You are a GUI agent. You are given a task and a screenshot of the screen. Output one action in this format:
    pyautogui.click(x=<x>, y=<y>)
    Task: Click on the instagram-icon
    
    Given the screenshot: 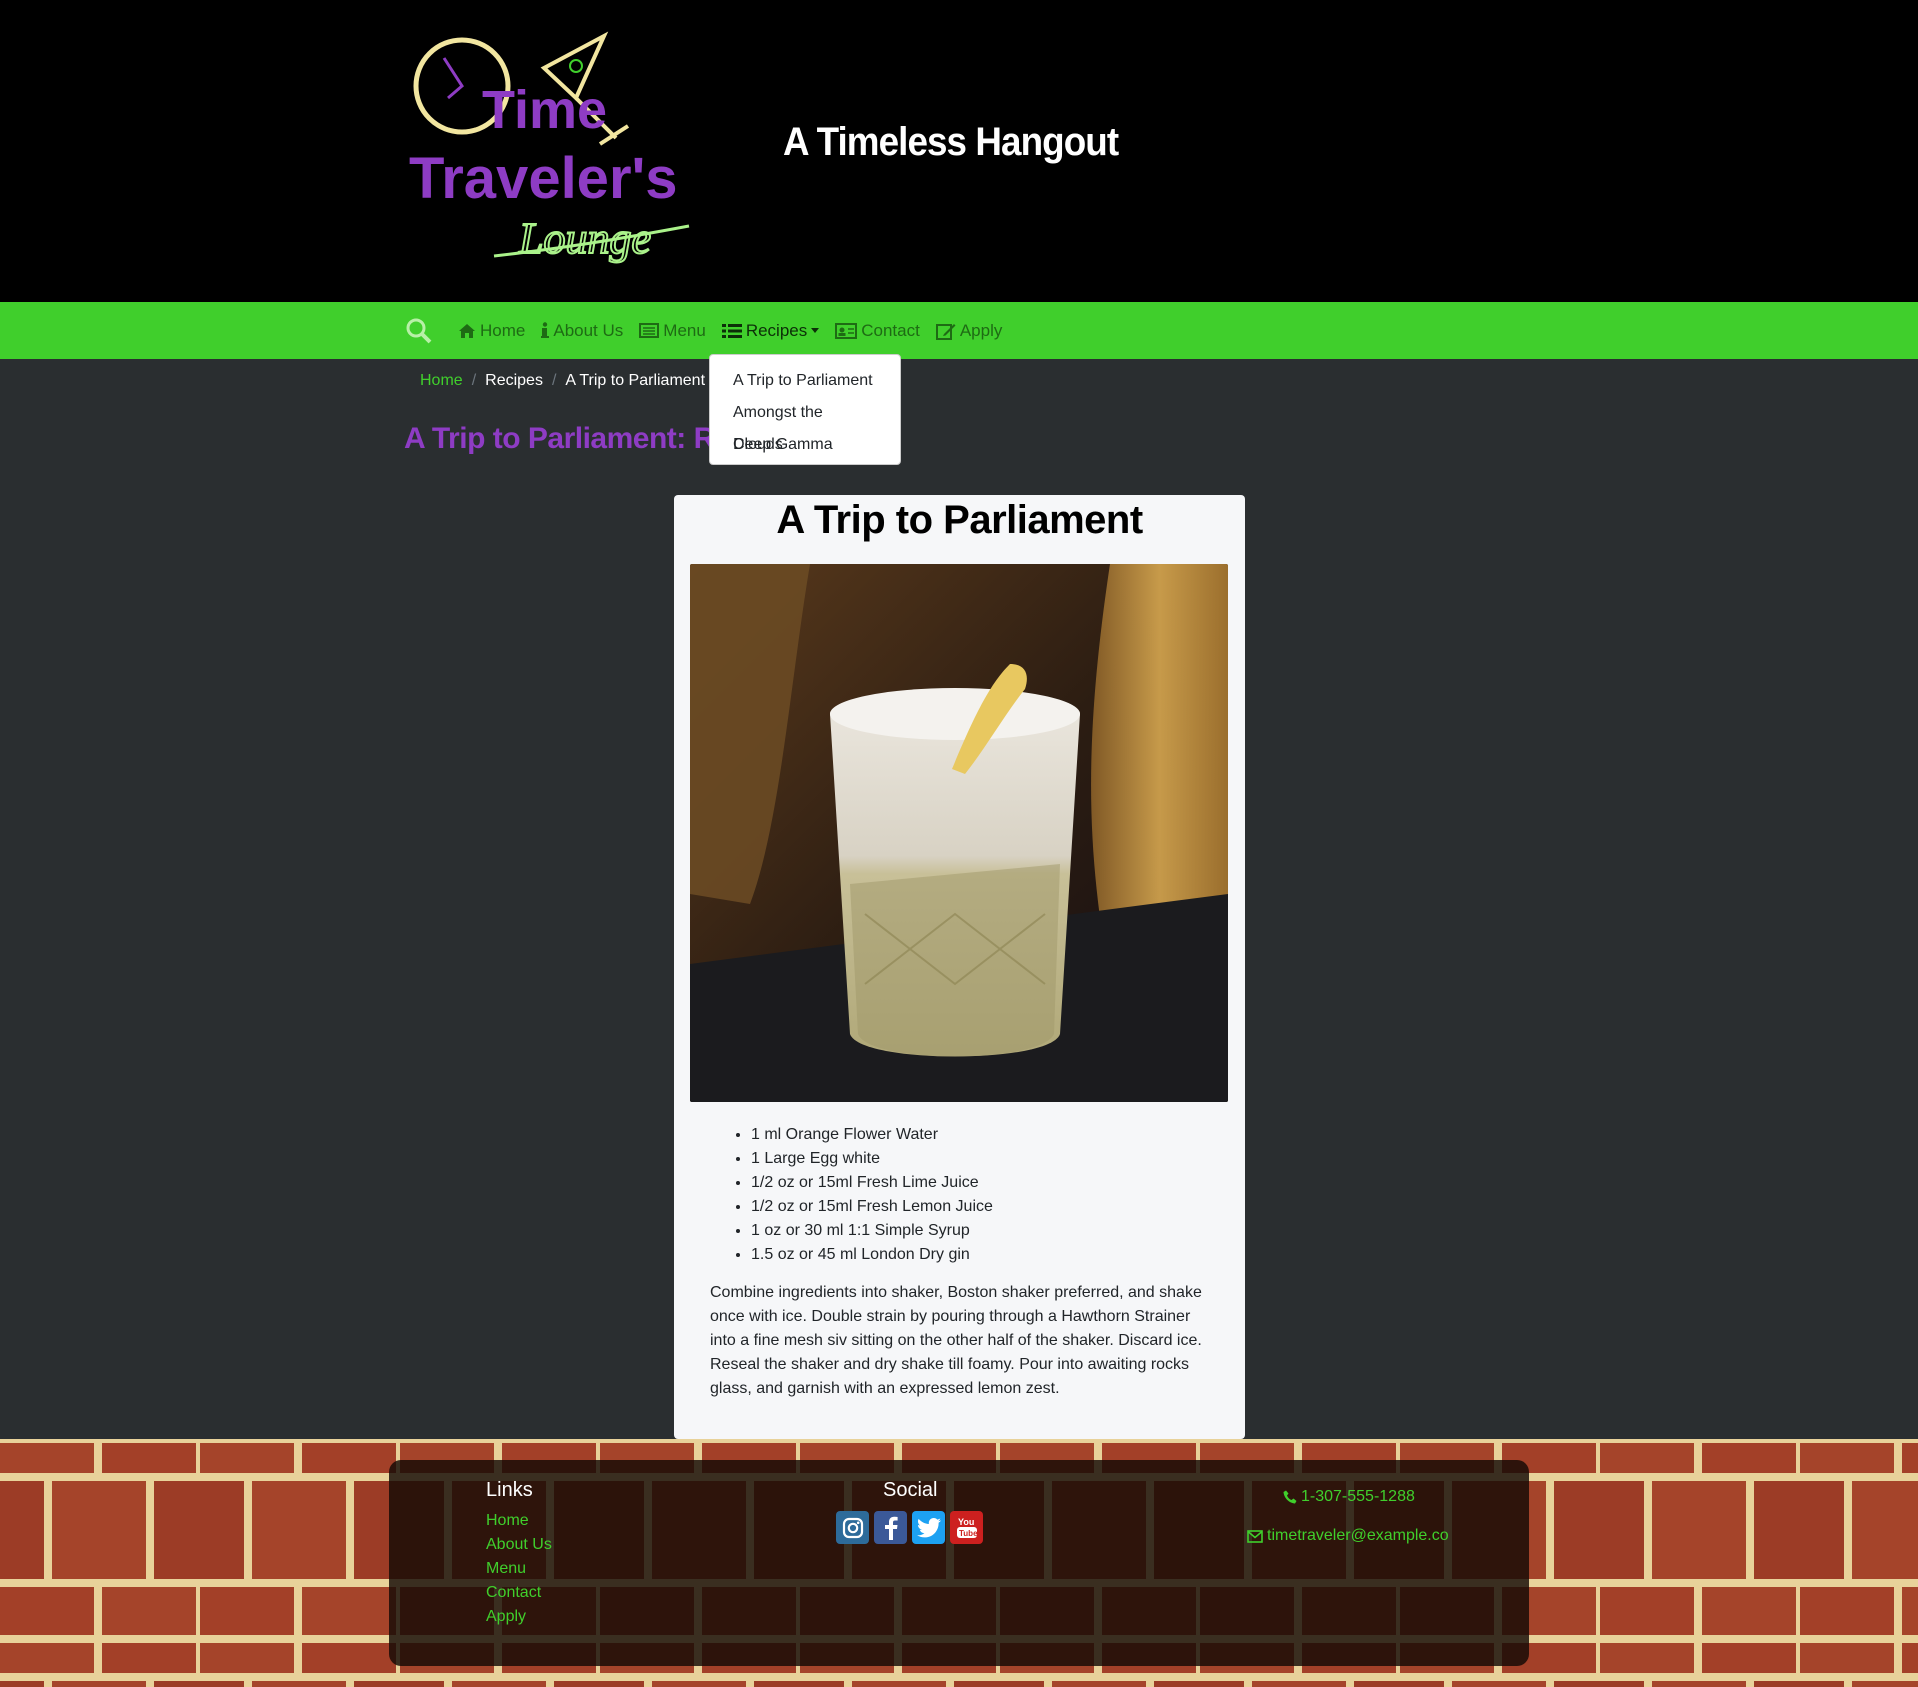 What is the action you would take?
    pyautogui.click(x=852, y=1527)
    